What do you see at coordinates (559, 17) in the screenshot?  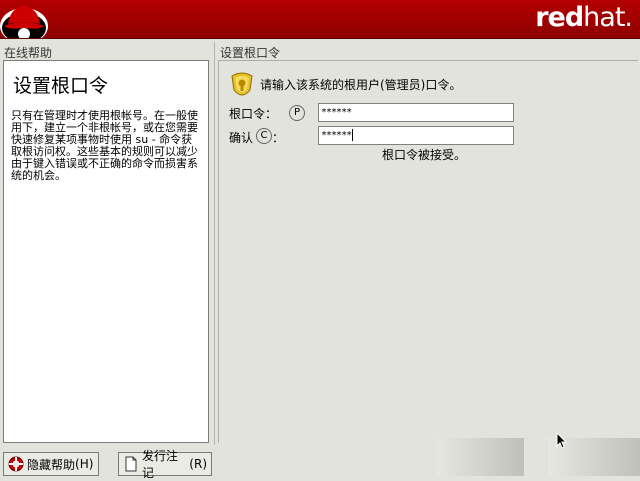 I see `brand-bold: red` at bounding box center [559, 17].